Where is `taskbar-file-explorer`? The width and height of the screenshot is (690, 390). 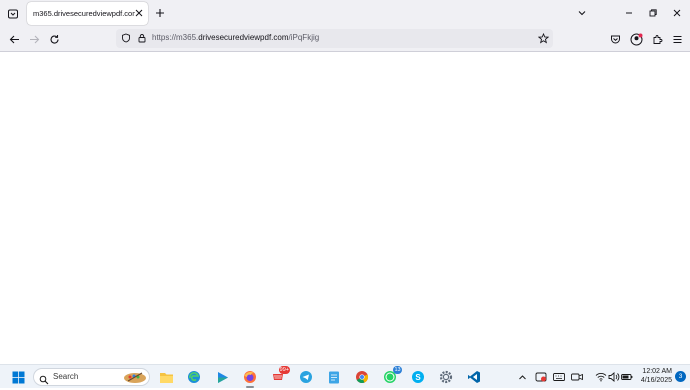
taskbar-file-explorer is located at coordinates (166, 377).